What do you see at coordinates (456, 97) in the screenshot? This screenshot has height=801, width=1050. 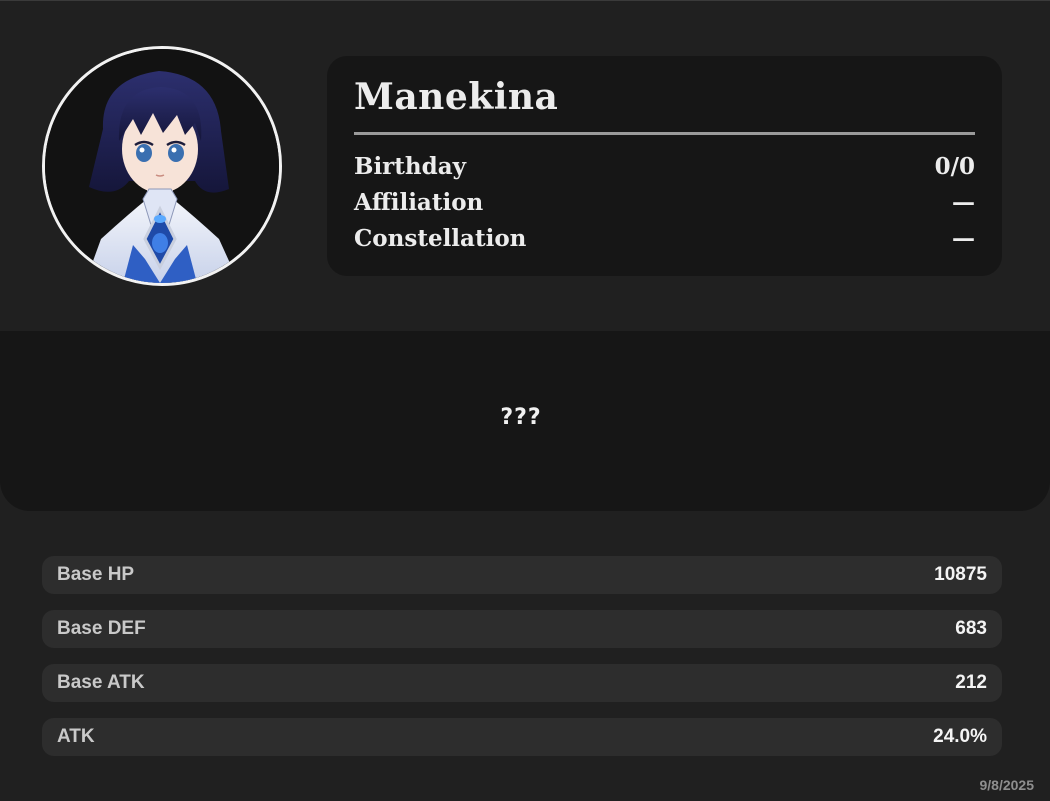 I see `character-name: Manekina` at bounding box center [456, 97].